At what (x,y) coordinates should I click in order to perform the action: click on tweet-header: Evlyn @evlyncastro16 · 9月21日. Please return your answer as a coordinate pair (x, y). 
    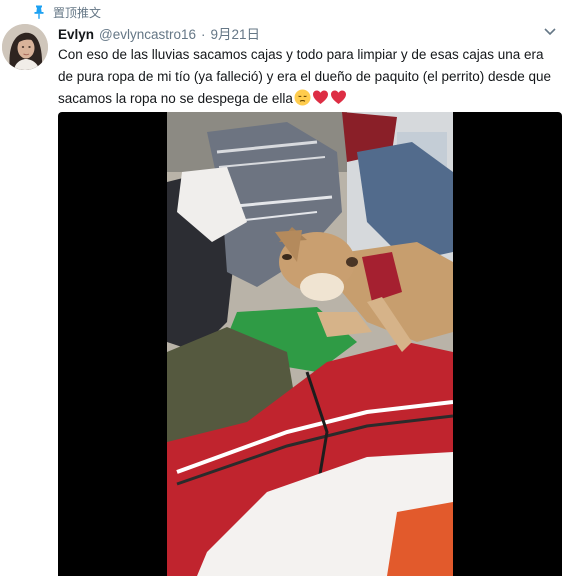
    Looking at the image, I should click on (297, 33).